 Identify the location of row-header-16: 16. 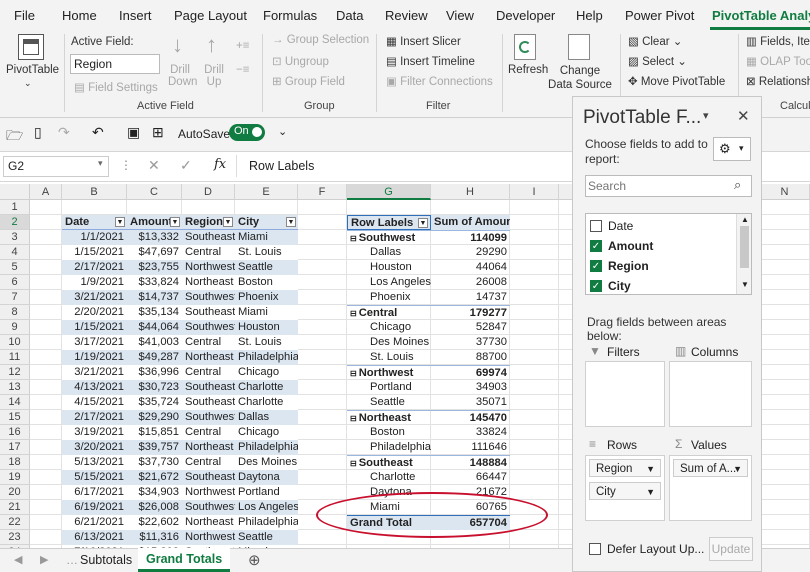
(15, 432).